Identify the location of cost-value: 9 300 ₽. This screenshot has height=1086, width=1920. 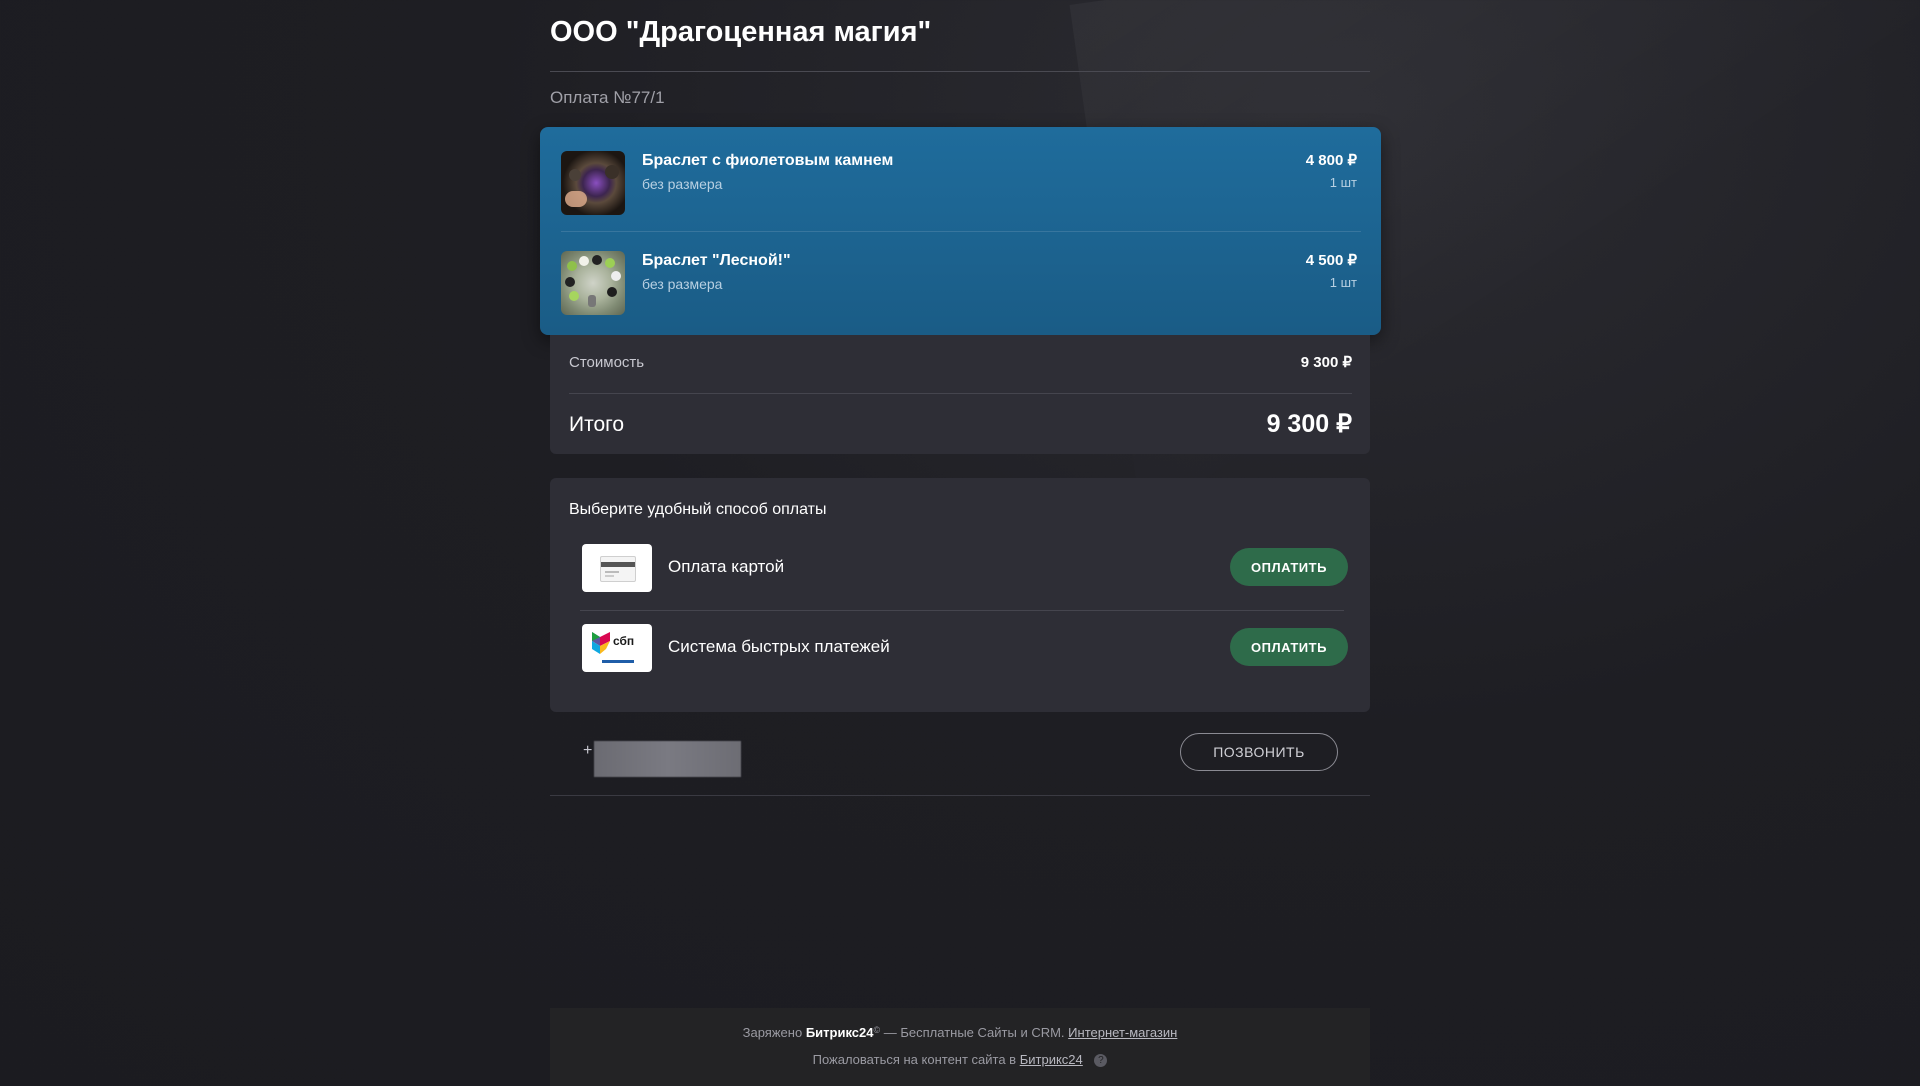
(1326, 362).